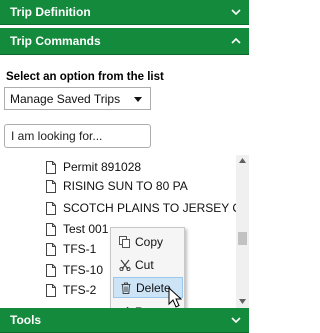  Describe the element at coordinates (83, 270) in the screenshot. I see `trip-name: TFS-10` at that location.